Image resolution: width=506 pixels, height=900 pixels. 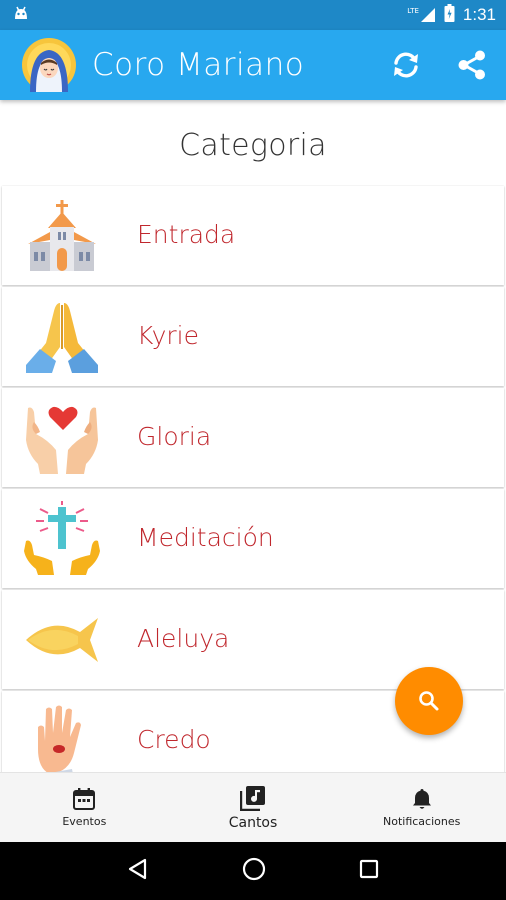 I want to click on home-circle-icon, so click(x=254, y=869).